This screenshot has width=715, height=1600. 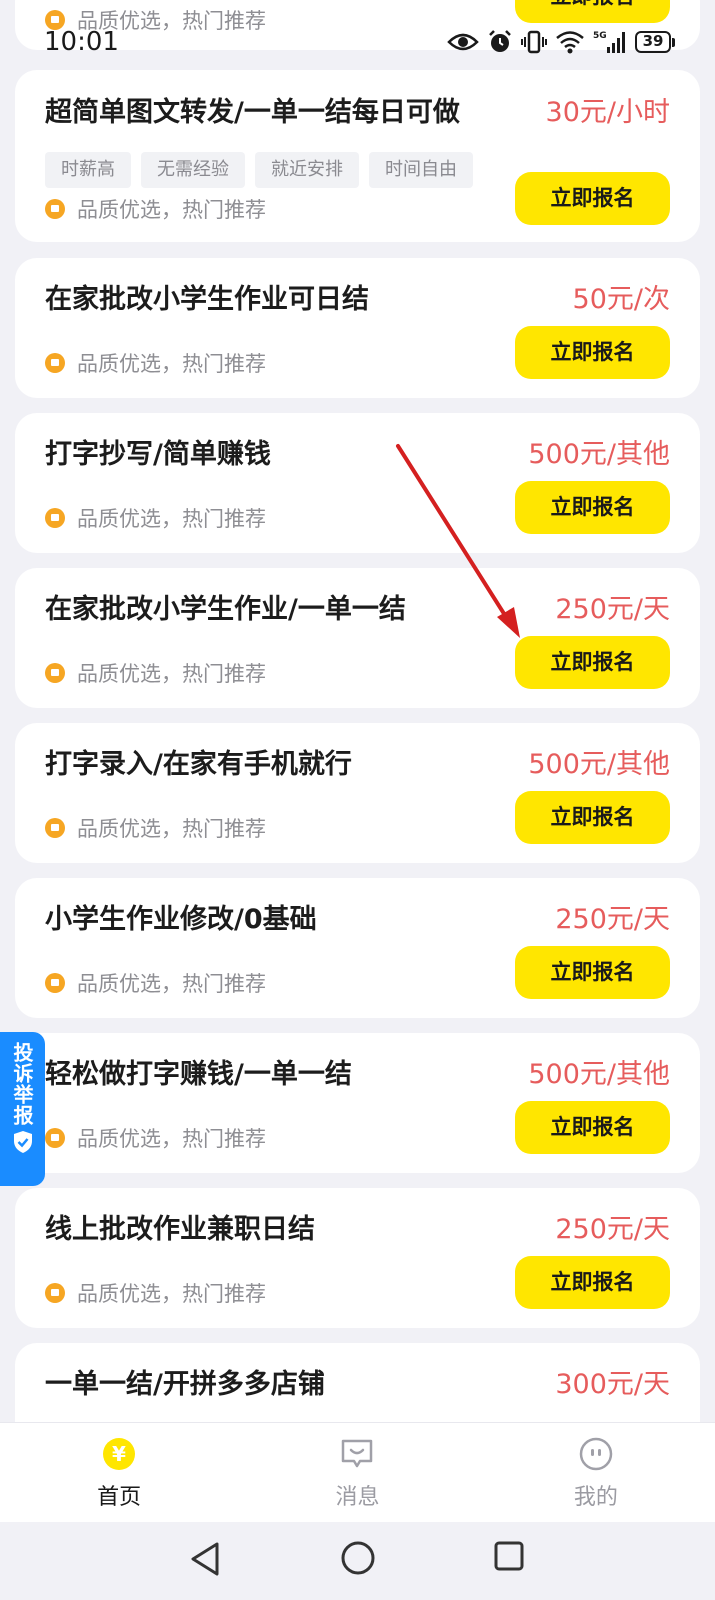 I want to click on job-title: 打字录入/在家有手机就行, so click(x=198, y=764).